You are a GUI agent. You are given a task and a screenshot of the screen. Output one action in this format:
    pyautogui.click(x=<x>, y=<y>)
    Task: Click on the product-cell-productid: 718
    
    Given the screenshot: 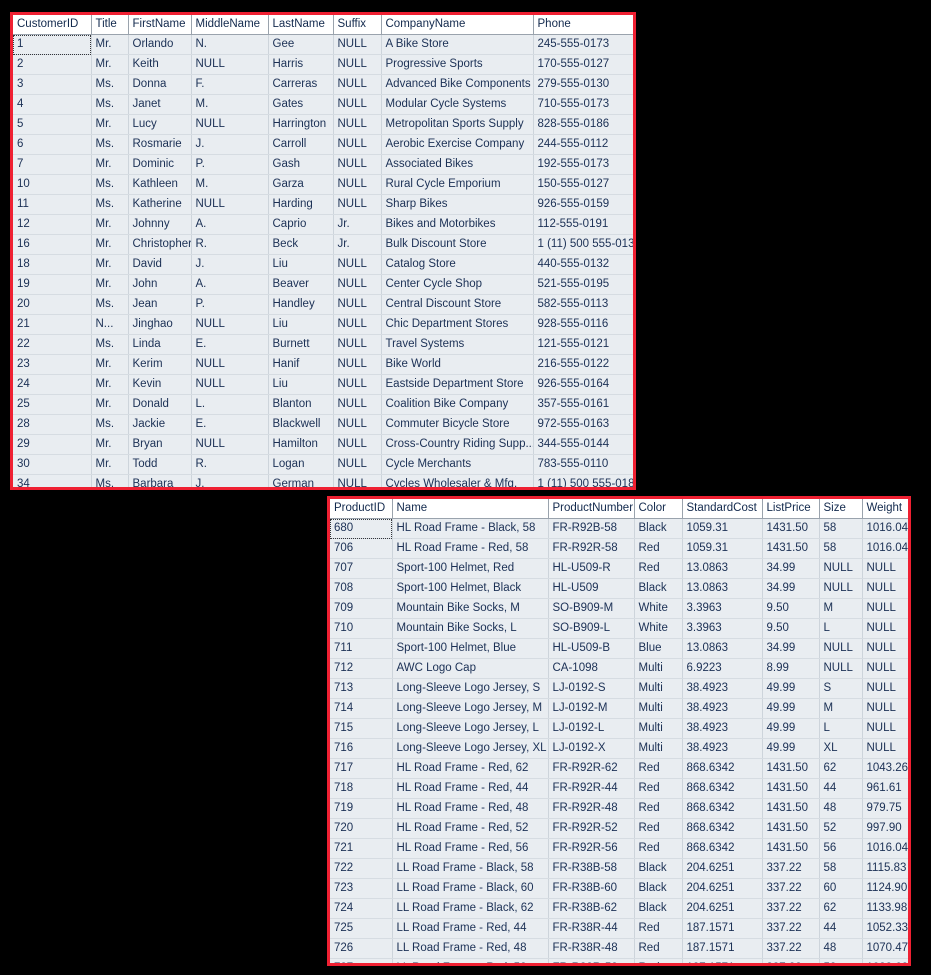 What is the action you would take?
    pyautogui.click(x=361, y=788)
    